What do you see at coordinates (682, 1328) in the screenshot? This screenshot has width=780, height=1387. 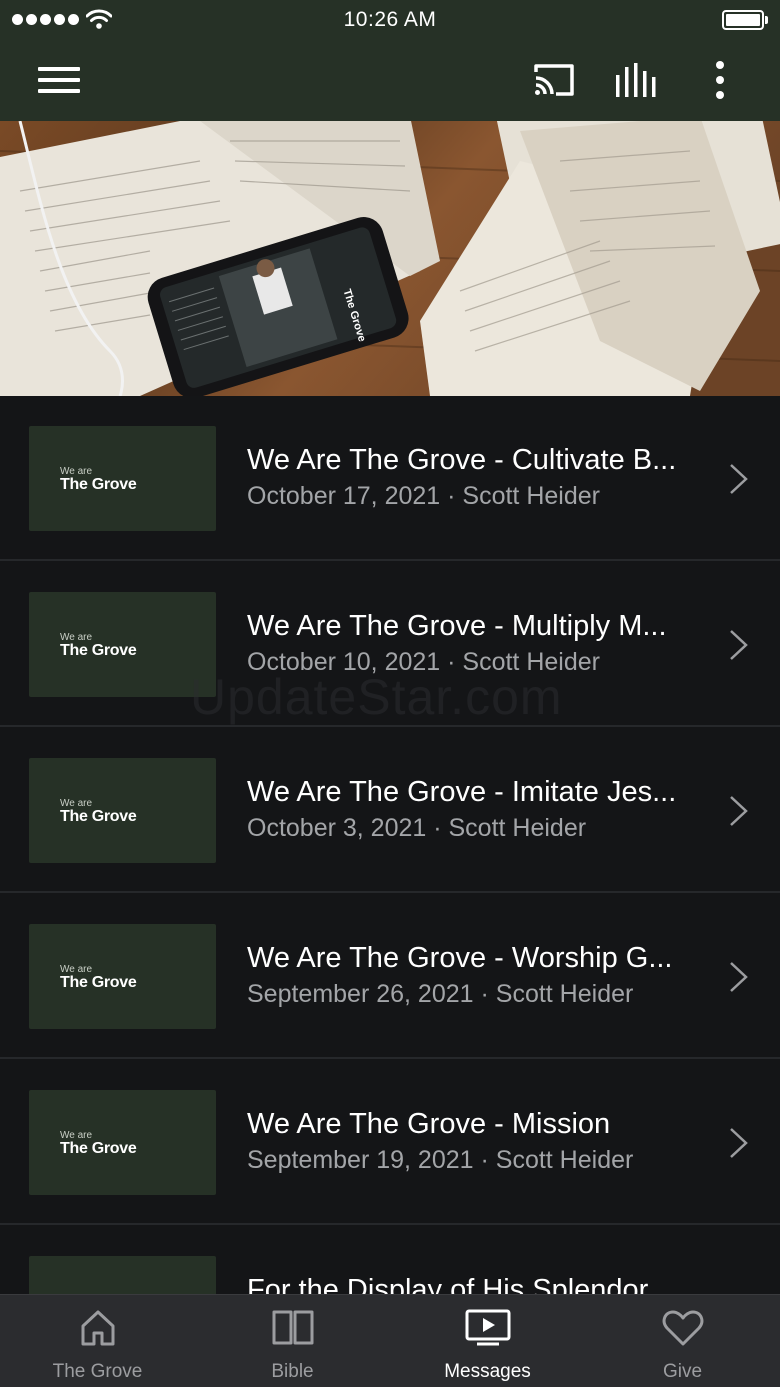 I see `heart-icon` at bounding box center [682, 1328].